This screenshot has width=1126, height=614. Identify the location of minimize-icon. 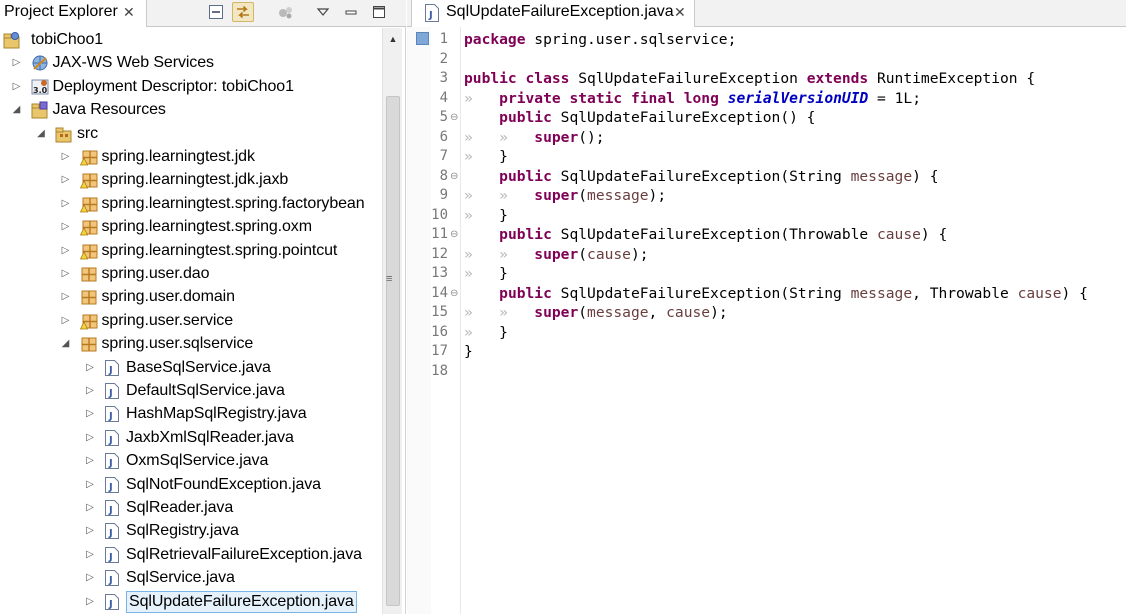
(351, 12).